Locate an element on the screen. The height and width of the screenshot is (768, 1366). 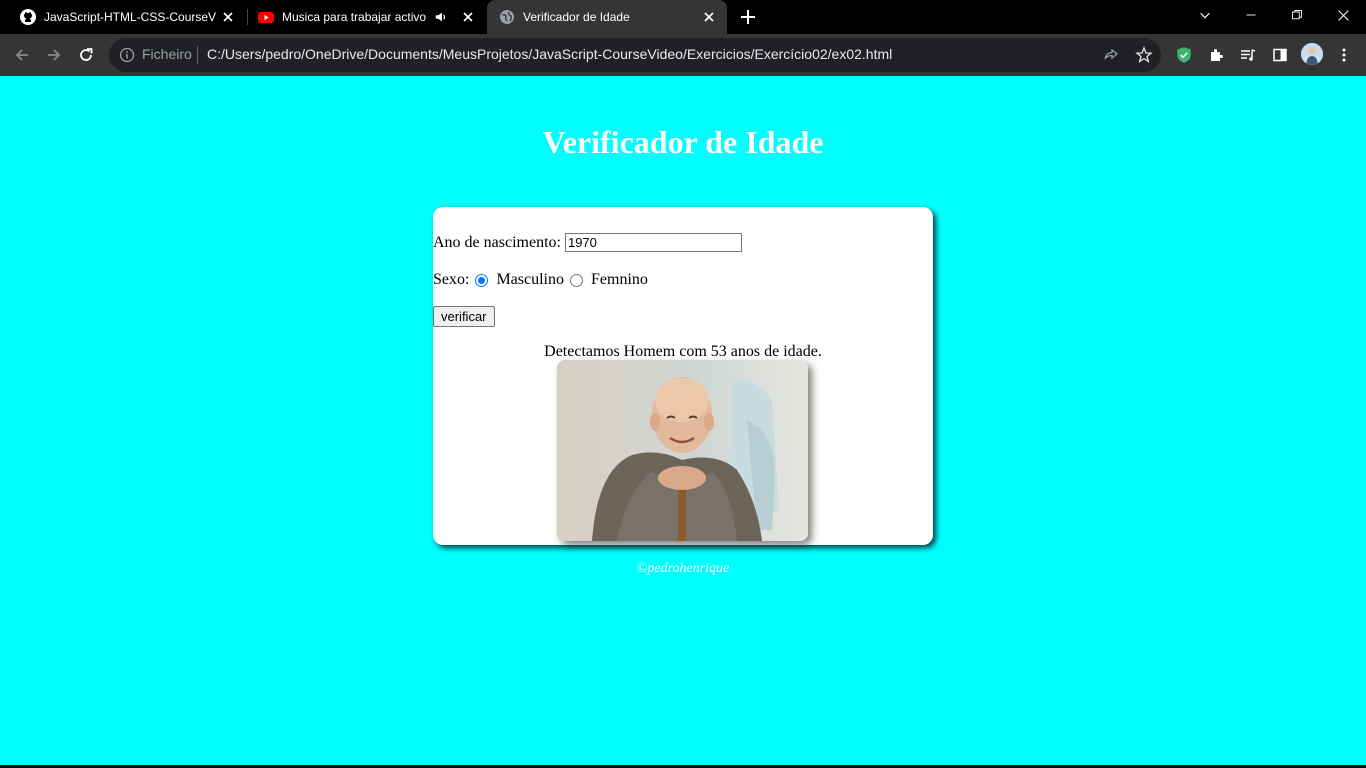
profile-avatar is located at coordinates (1312, 54).